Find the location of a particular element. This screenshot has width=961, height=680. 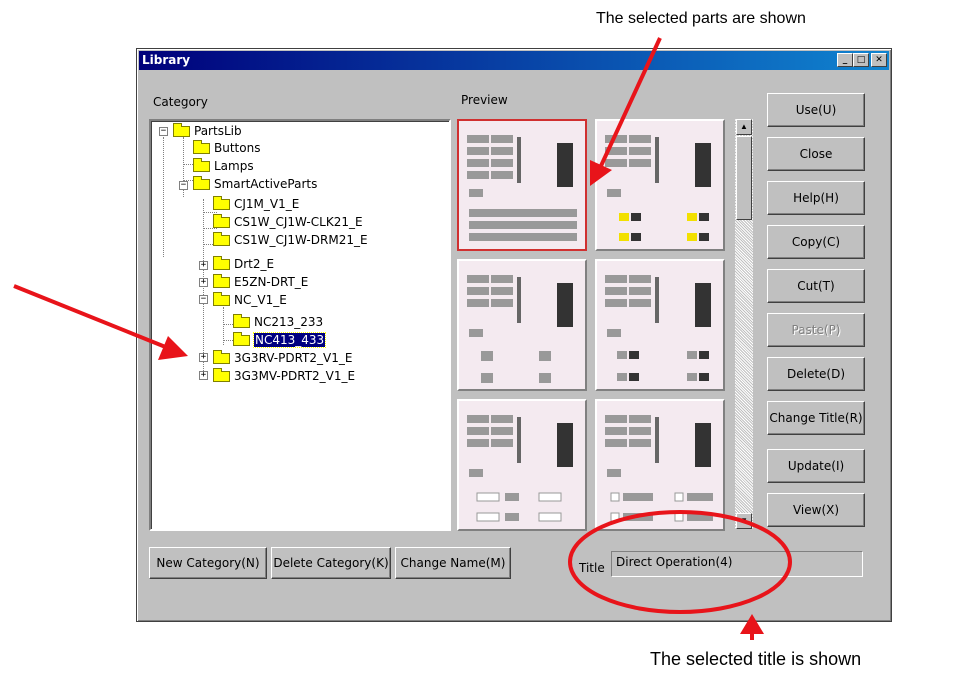

help-button: Help(H) is located at coordinates (816, 198).